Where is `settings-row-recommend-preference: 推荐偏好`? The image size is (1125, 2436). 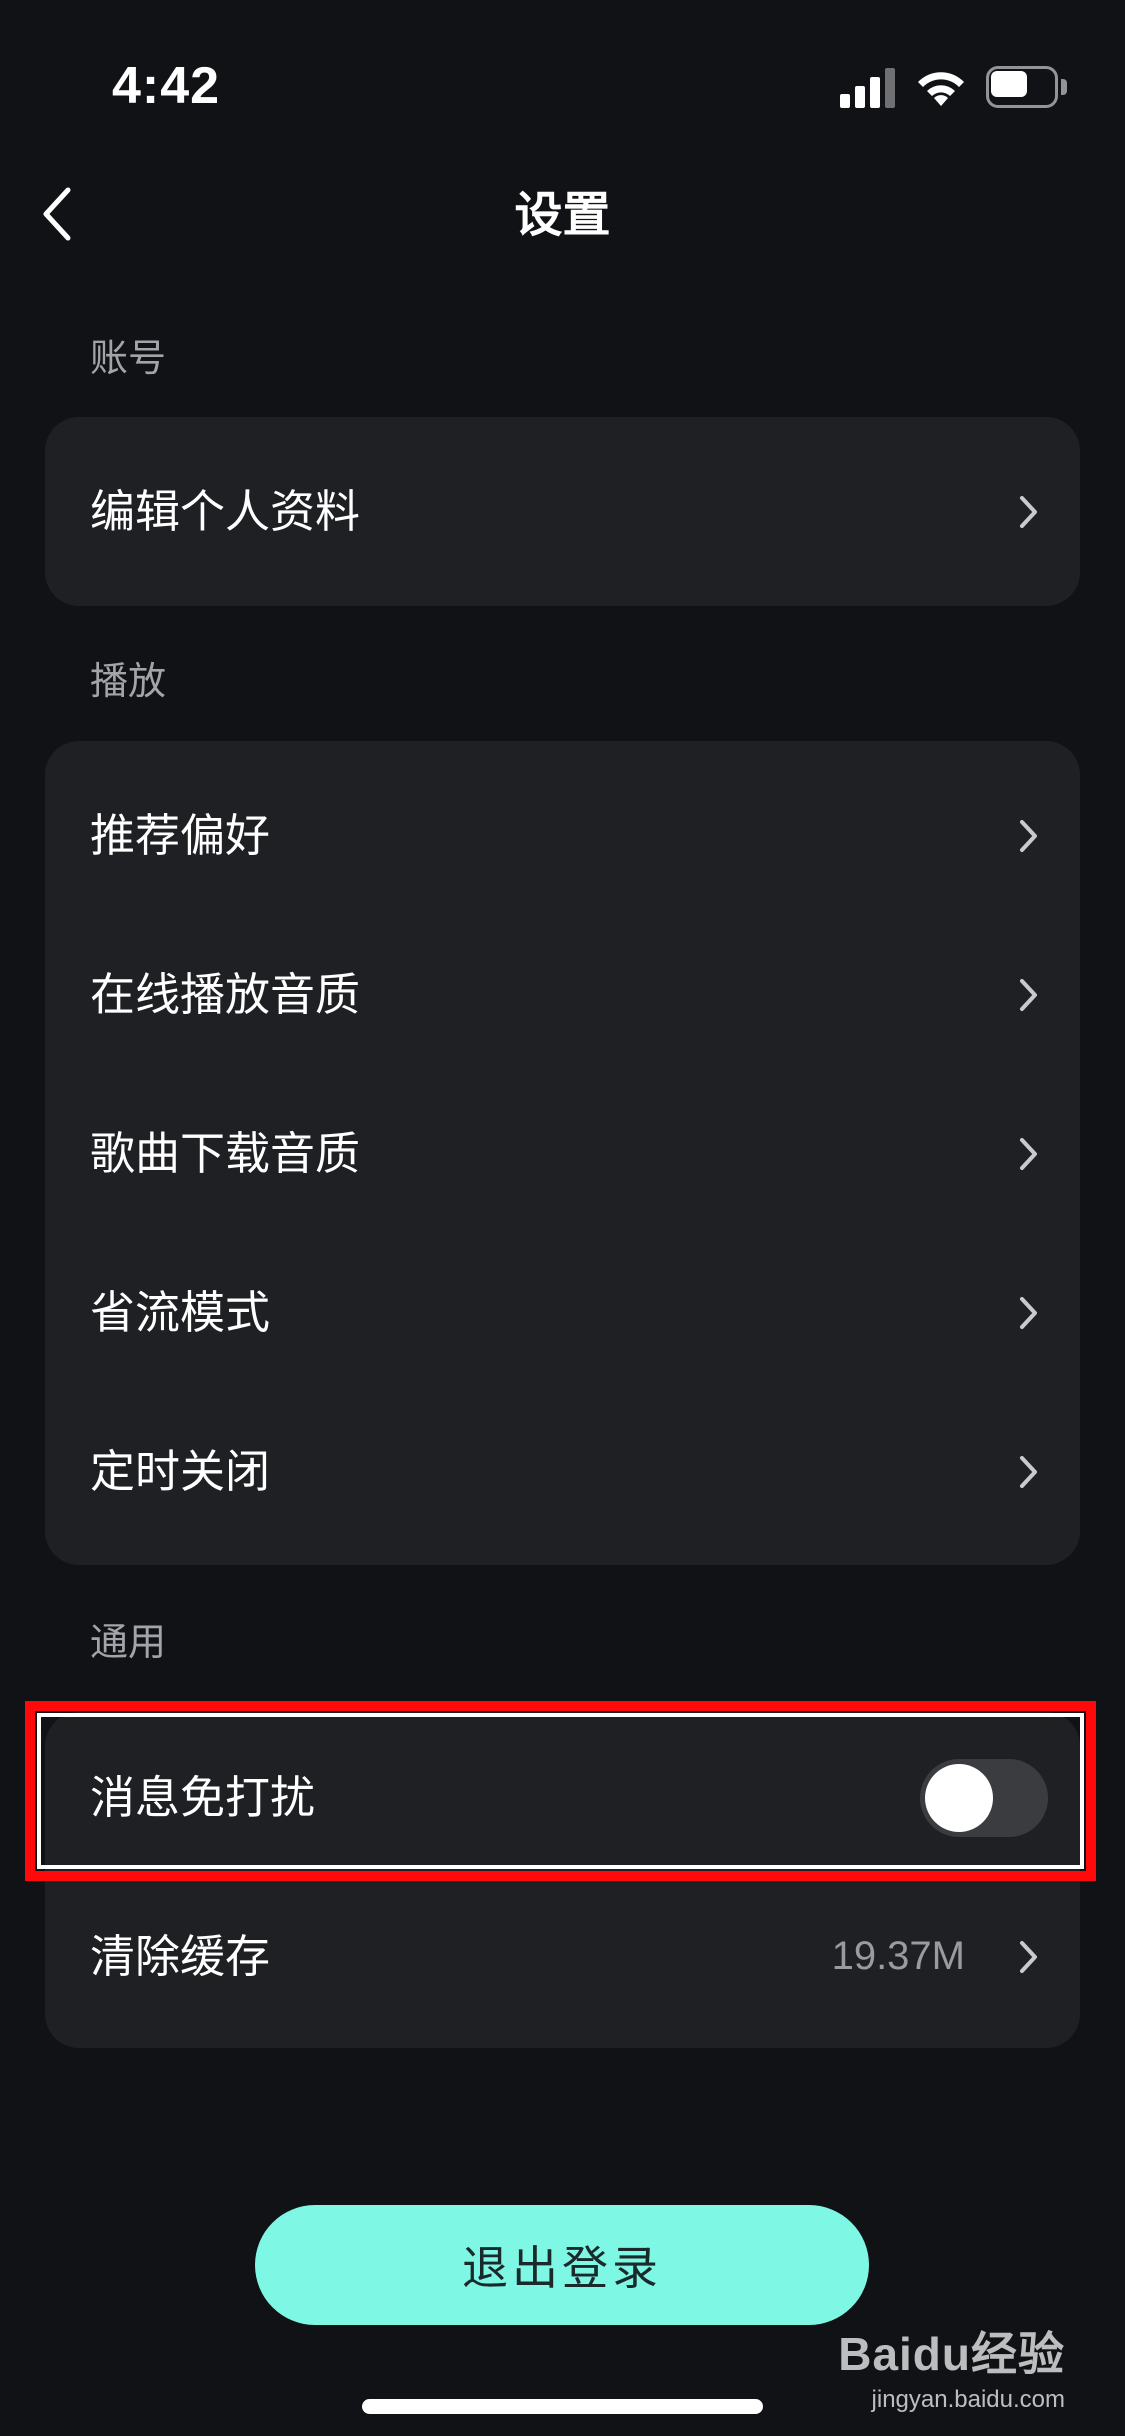 settings-row-recommend-preference: 推荐偏好 is located at coordinates (562, 835).